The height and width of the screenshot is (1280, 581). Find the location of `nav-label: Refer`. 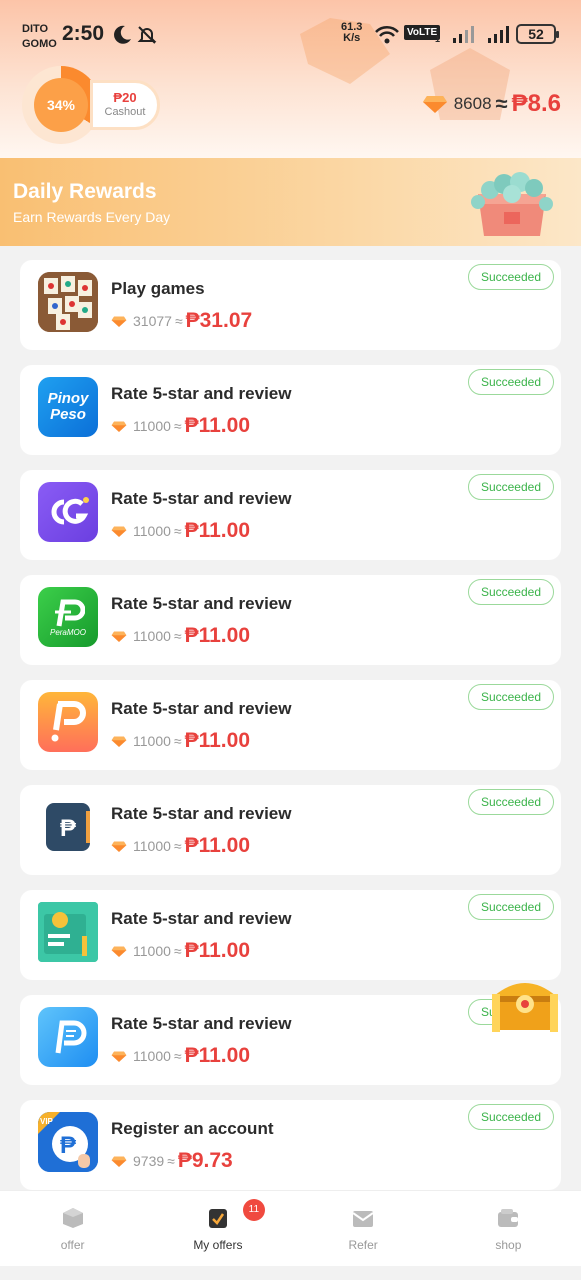

nav-label: Refer is located at coordinates (363, 1245).